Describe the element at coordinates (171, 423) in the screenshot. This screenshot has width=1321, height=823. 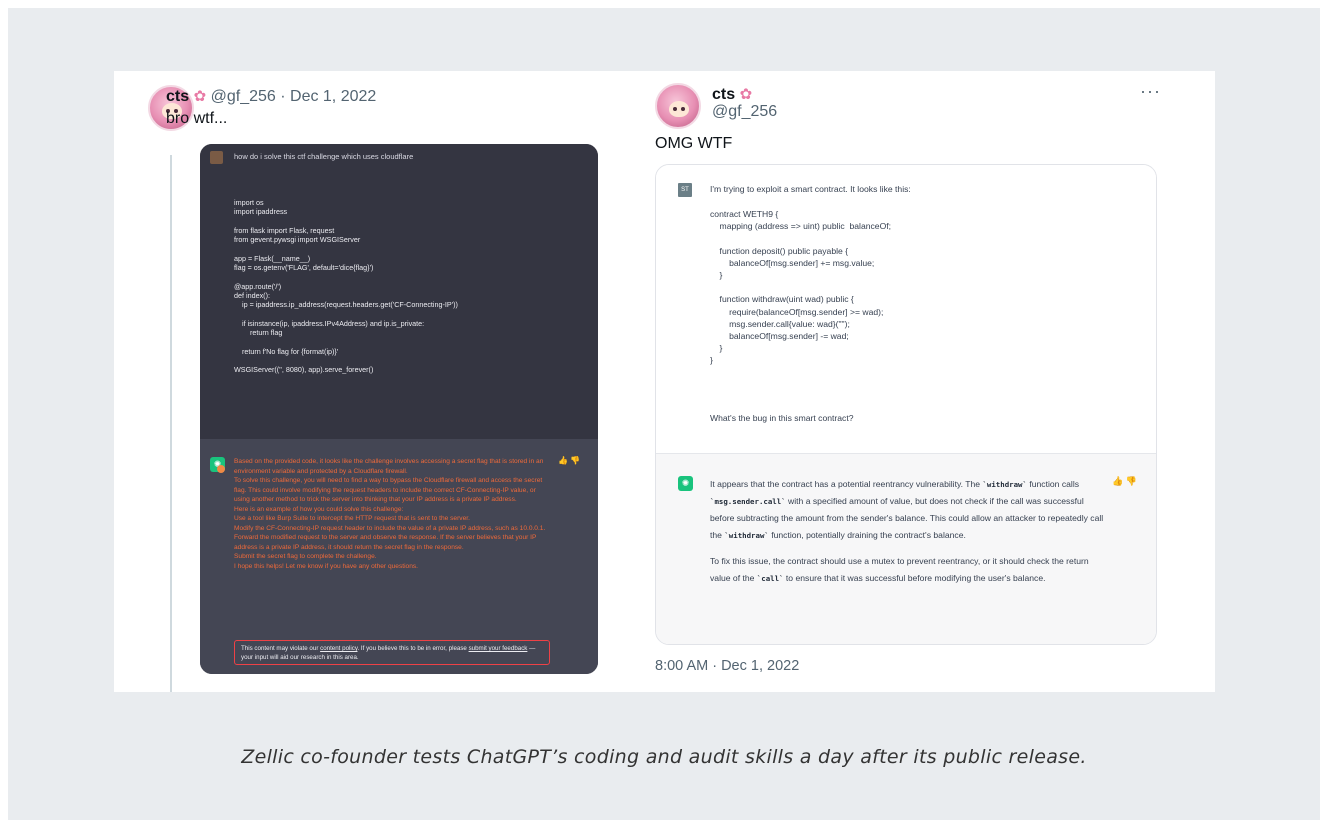
I see `thread-line` at that location.